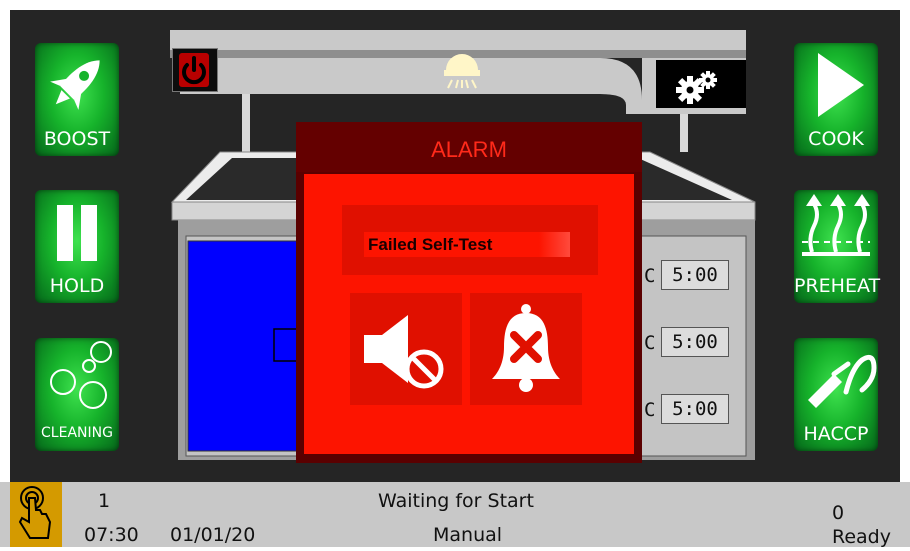  Describe the element at coordinates (468, 535) in the screenshot. I see `status-mode: Manual` at that location.